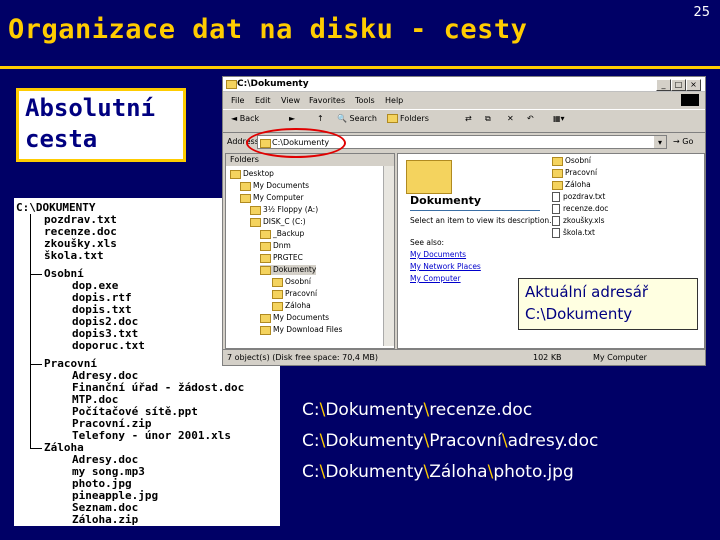 The image size is (720, 540). I want to click on info-text: Select an item to view its description., so click(481, 220).